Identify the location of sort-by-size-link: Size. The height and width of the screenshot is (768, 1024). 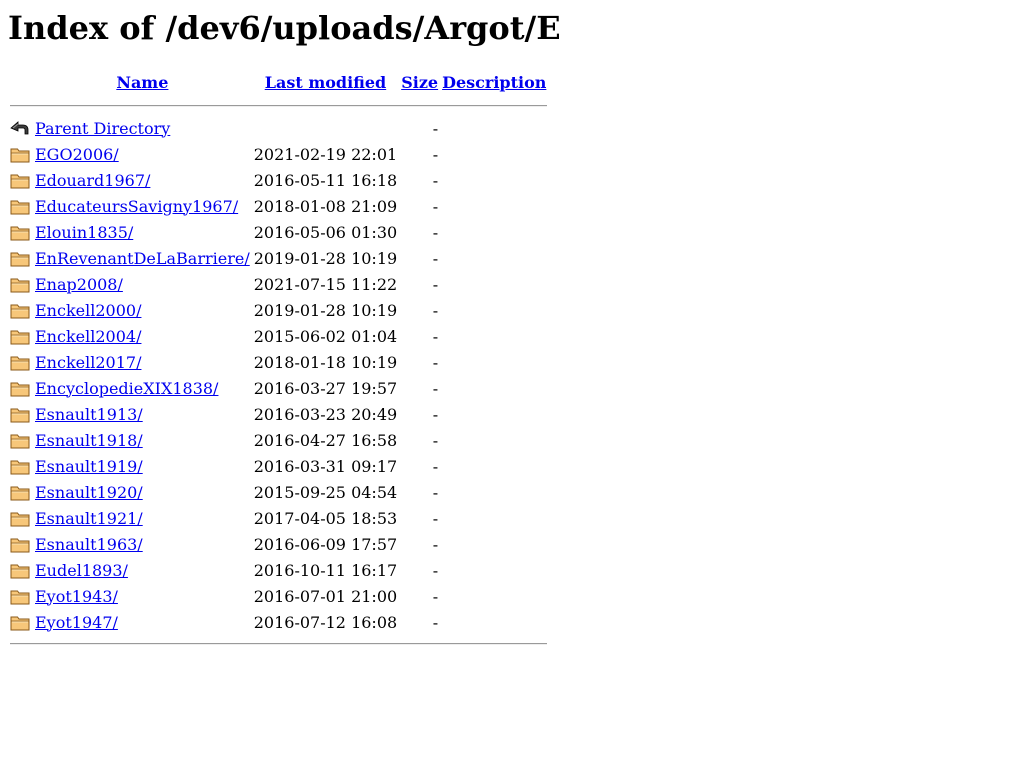
(419, 82).